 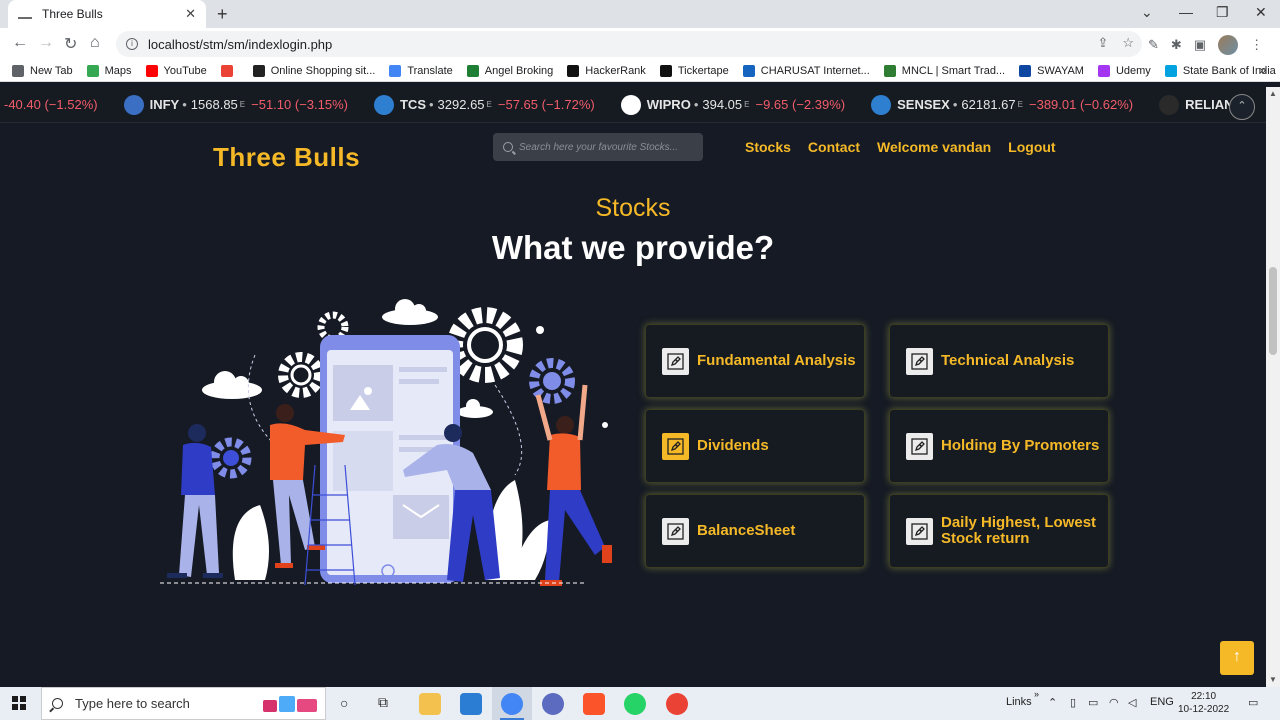 What do you see at coordinates (1147, 12) in the screenshot?
I see `tab-search-icon: ⌄` at bounding box center [1147, 12].